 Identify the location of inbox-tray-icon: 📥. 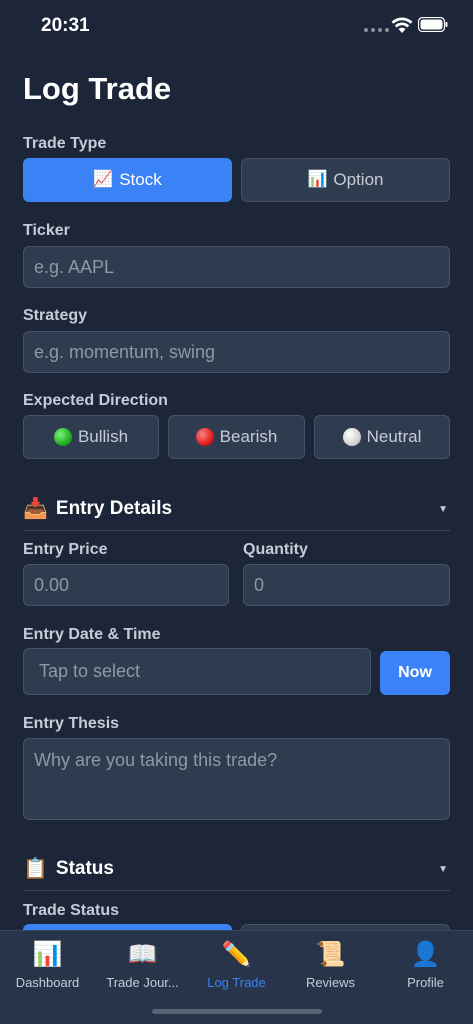
(35, 509).